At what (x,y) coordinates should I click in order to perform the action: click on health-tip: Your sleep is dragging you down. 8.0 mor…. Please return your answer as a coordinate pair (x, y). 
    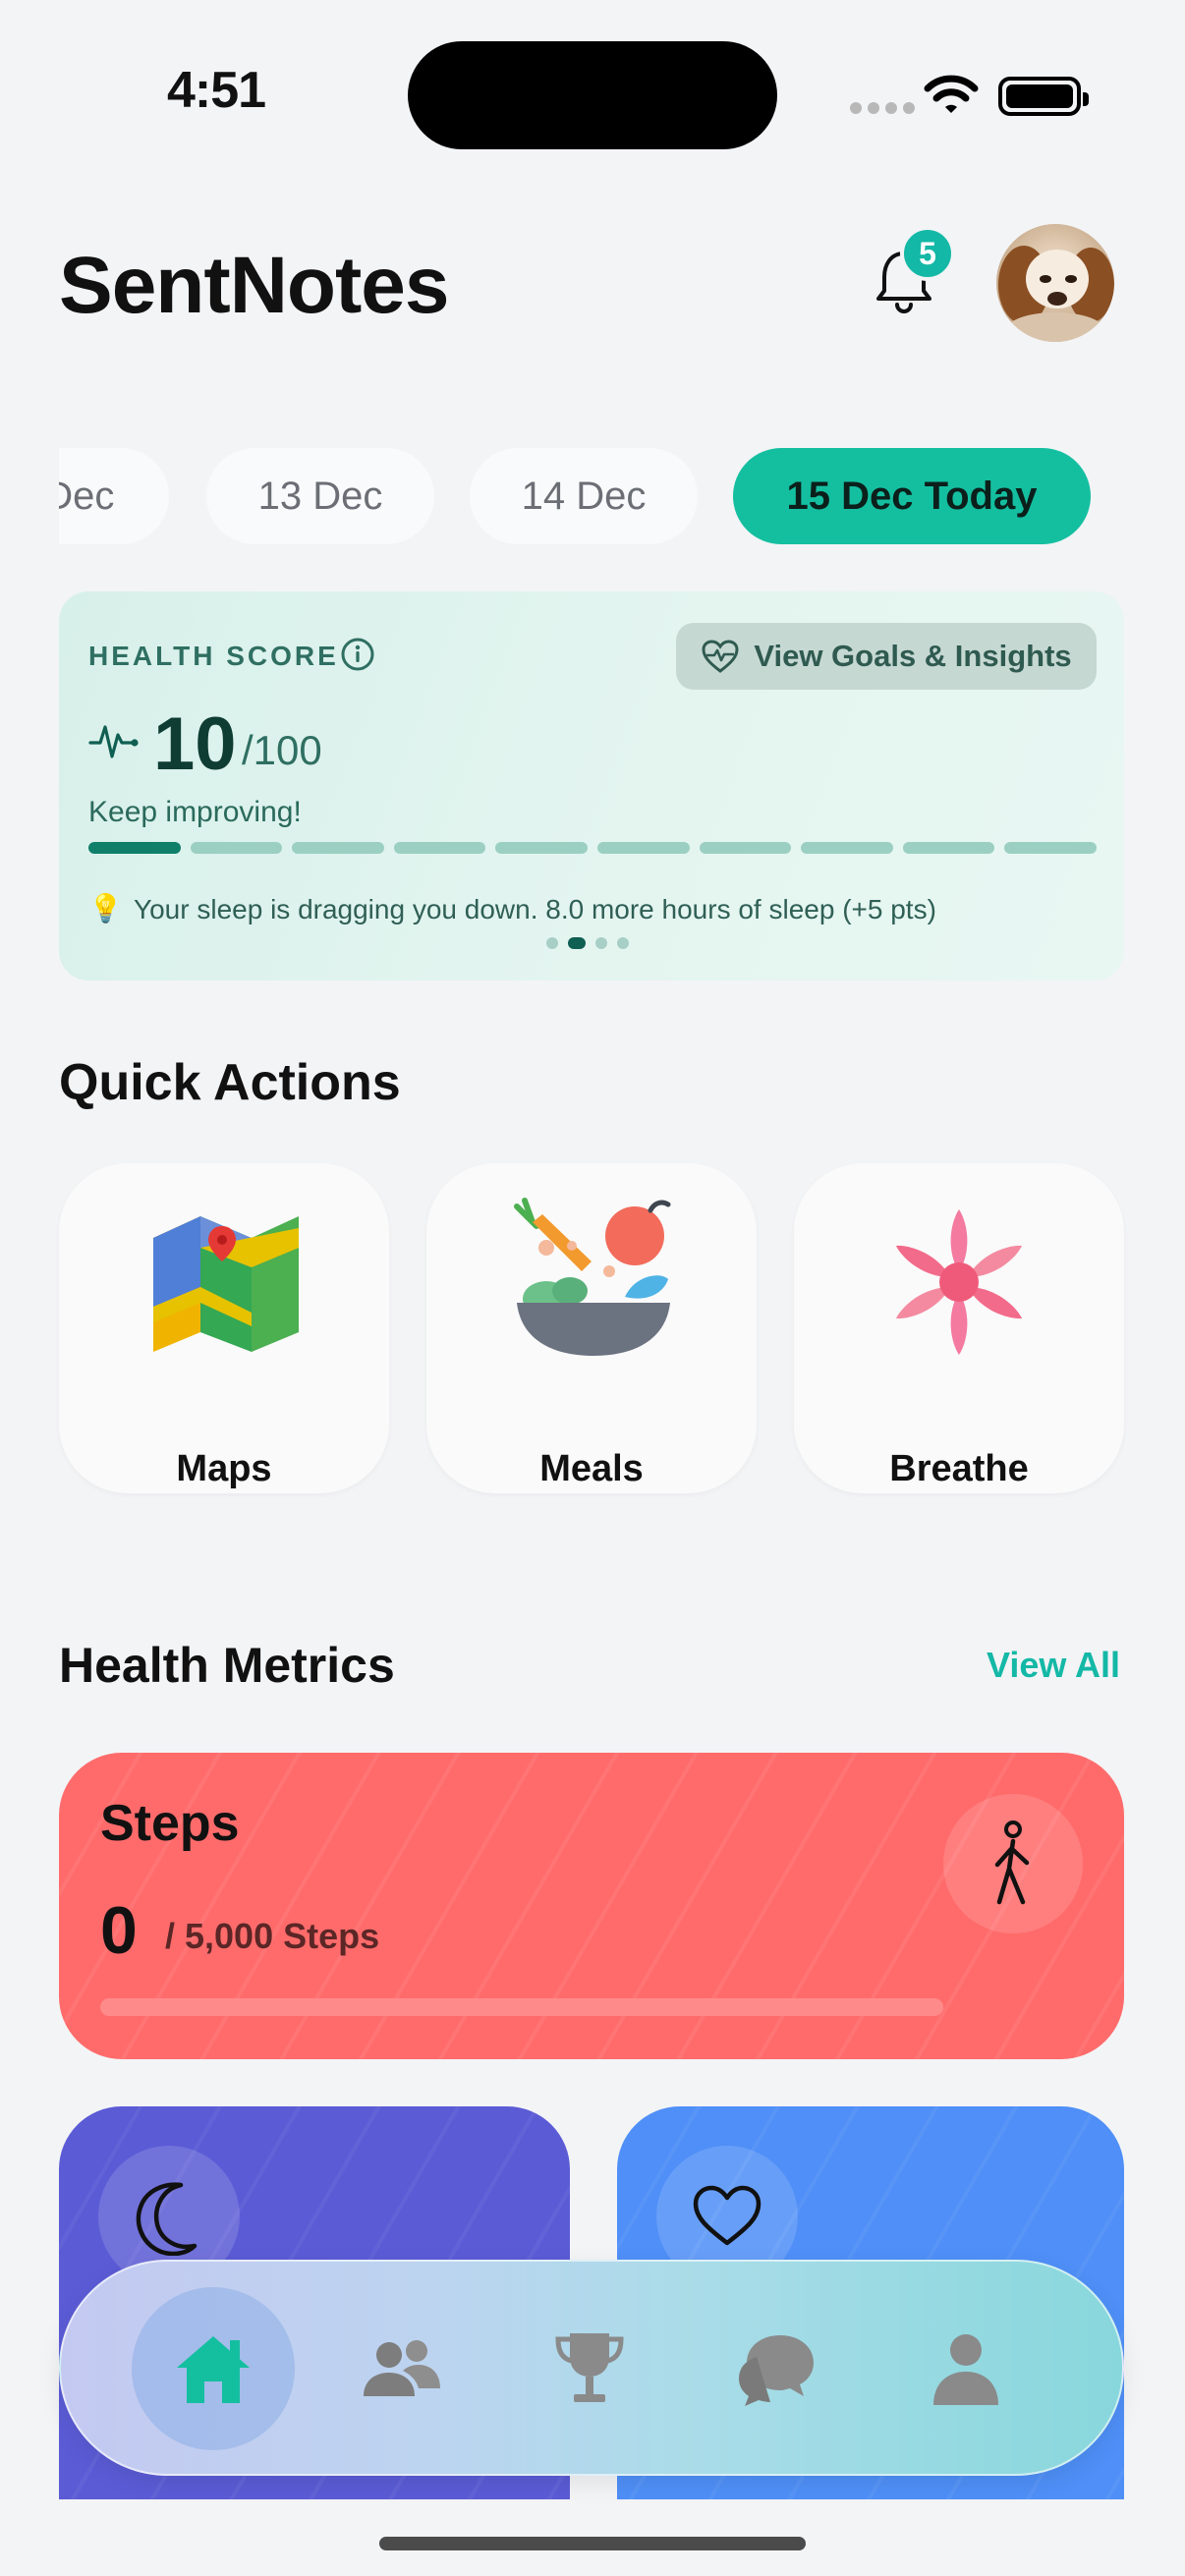
    Looking at the image, I should click on (535, 909).